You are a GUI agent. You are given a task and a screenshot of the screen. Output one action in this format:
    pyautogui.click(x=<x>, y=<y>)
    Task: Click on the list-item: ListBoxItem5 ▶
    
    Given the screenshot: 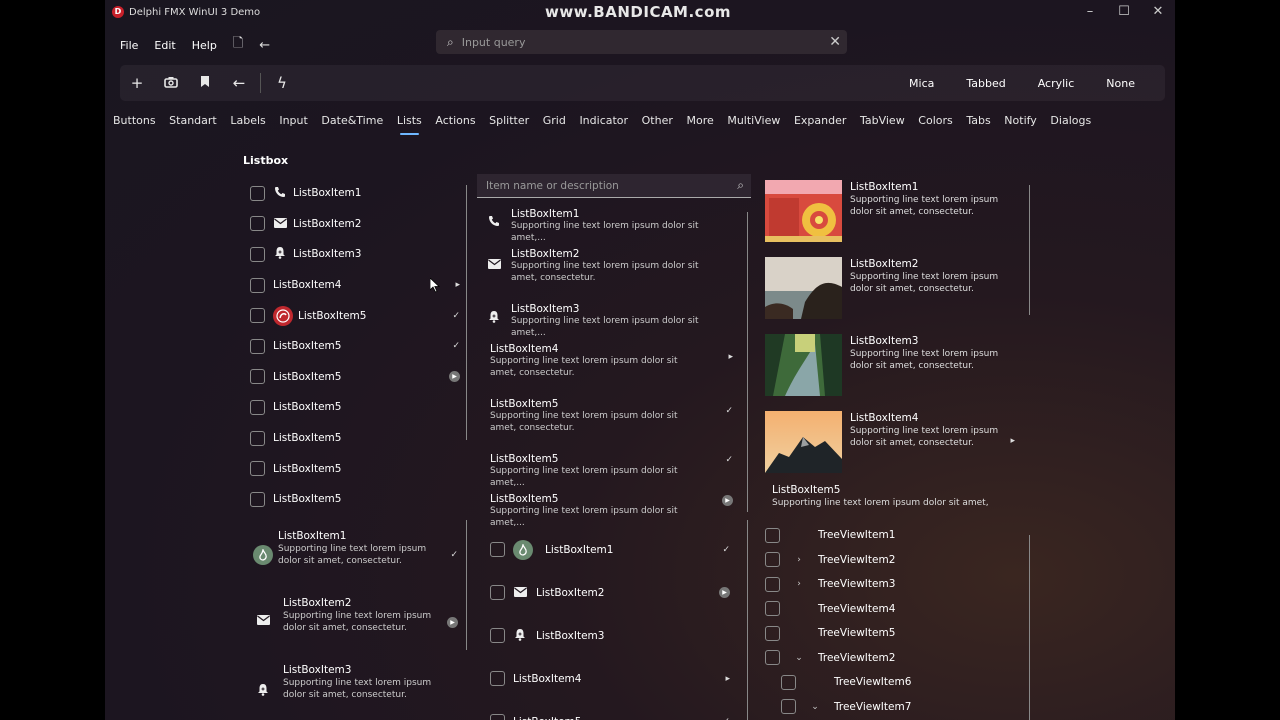 What is the action you would take?
    pyautogui.click(x=357, y=377)
    